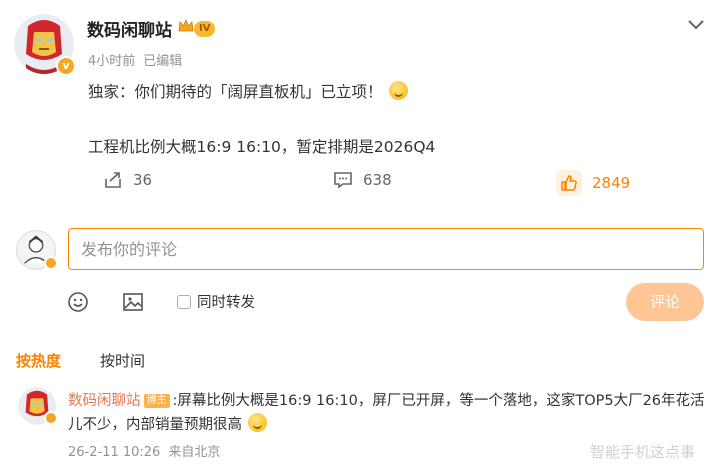 Image resolution: width=719 pixels, height=470 pixels. What do you see at coordinates (129, 28) in the screenshot?
I see `post-author: 数码闲聊站` at bounding box center [129, 28].